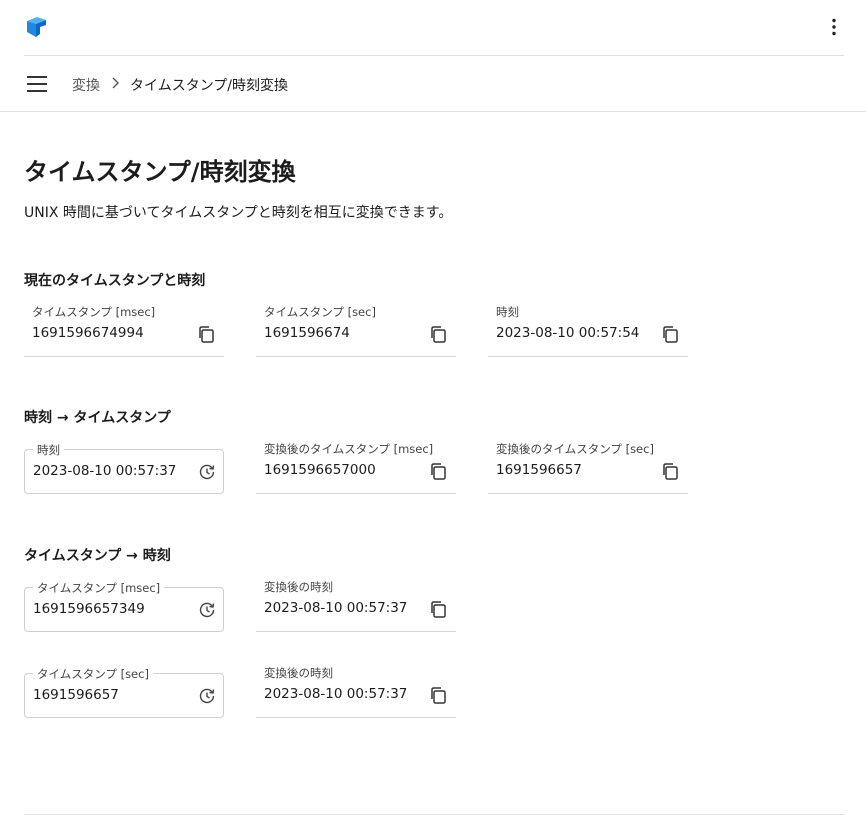 This screenshot has height=830, width=866. Describe the element at coordinates (160, 172) in the screenshot. I see `page-title: タイムスタンプ/時刻変換` at that location.